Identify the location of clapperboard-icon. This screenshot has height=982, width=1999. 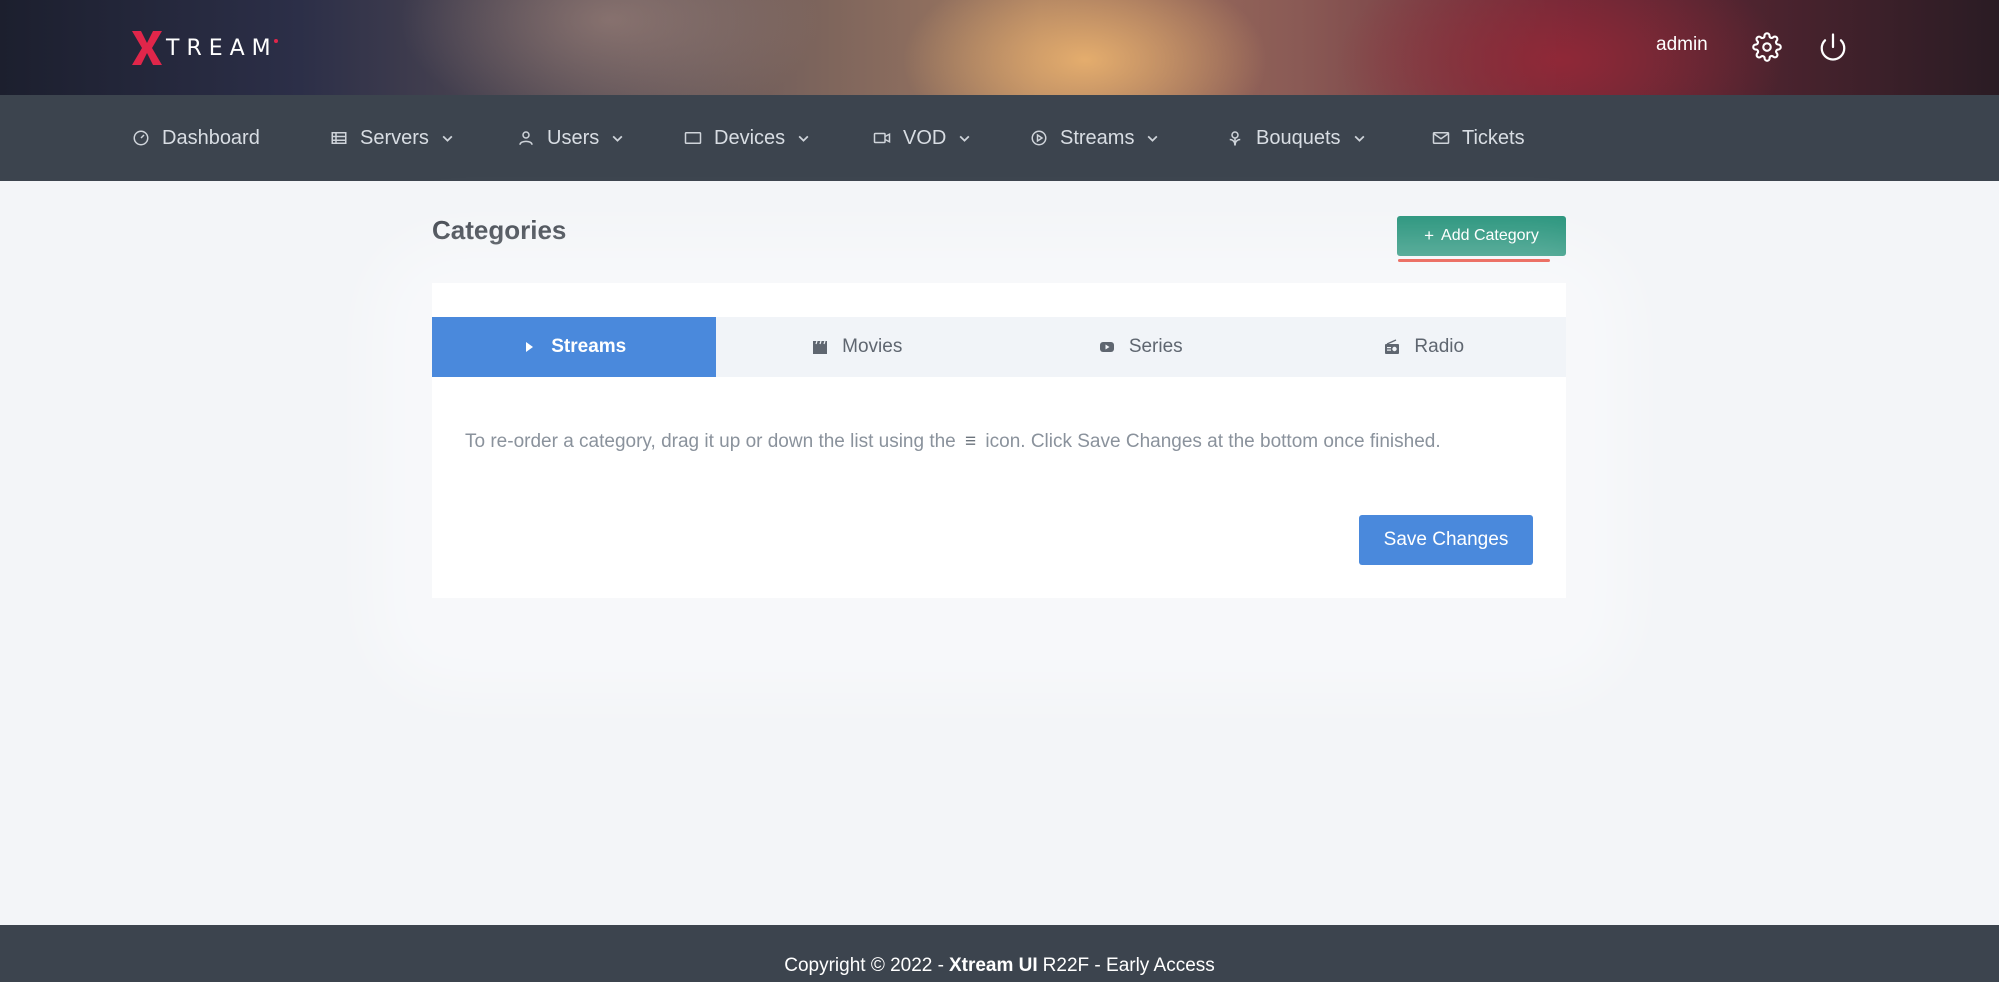
(820, 347).